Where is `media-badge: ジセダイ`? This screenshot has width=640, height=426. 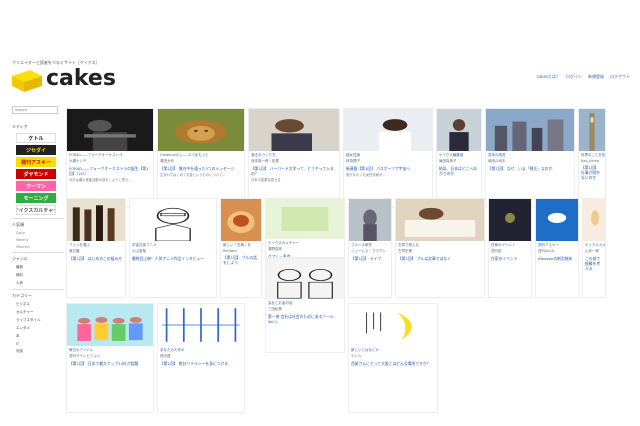
media-badge: ジセダイ is located at coordinates (36, 150).